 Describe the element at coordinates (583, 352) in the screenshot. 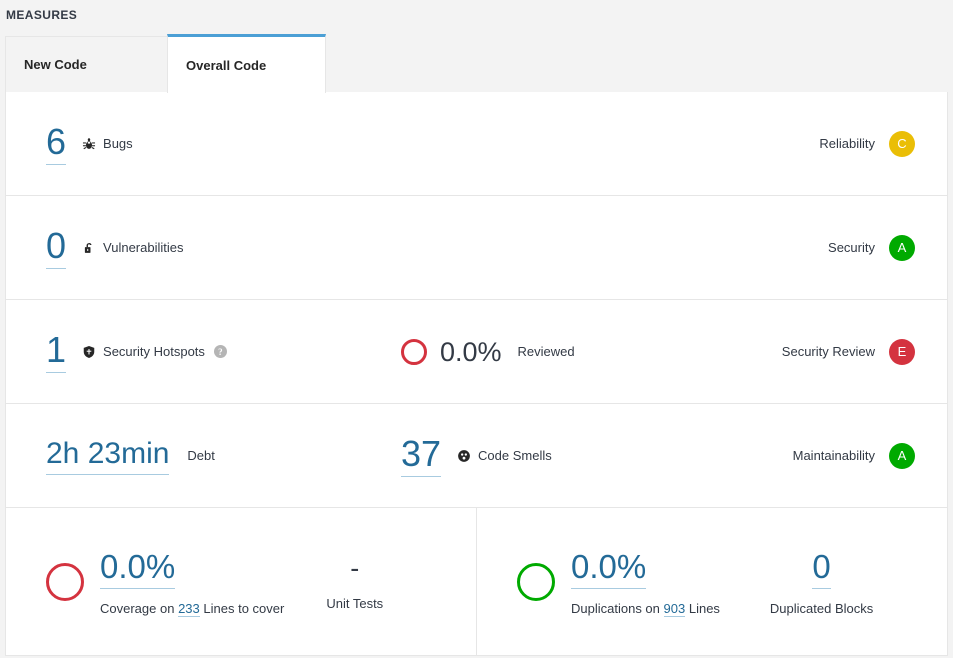

I see `hotspots-reviewed-group: 0.0% Reviewed` at that location.